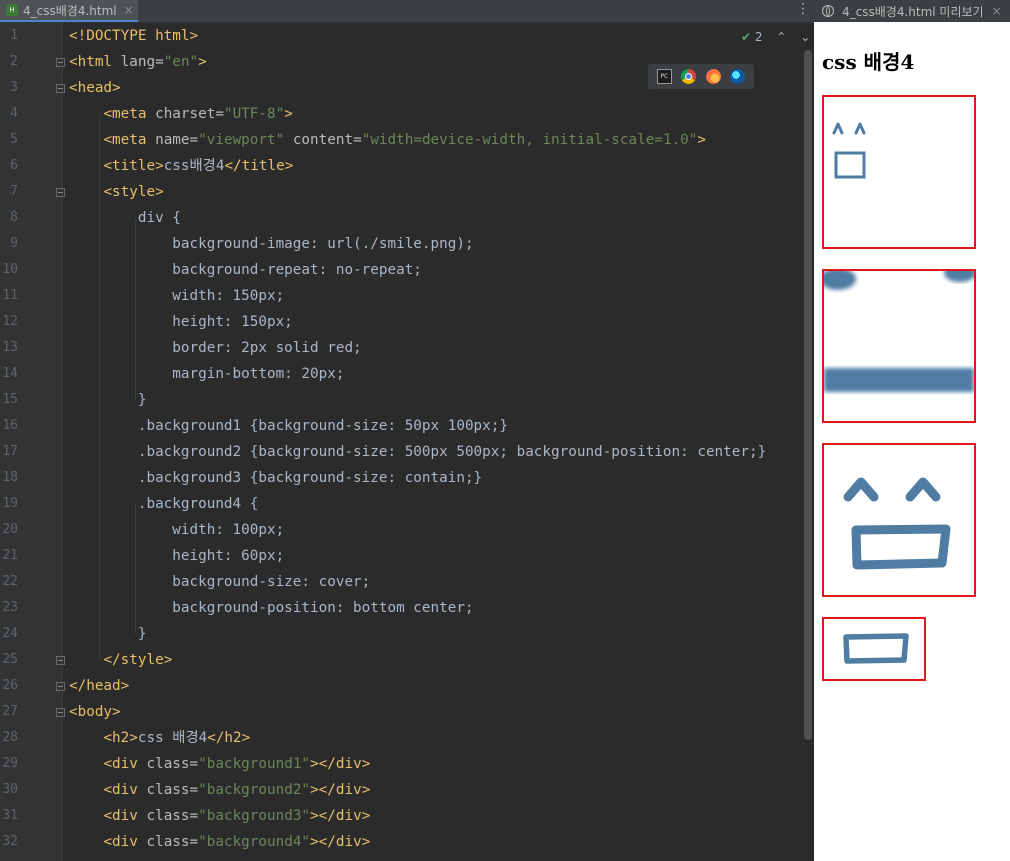 This screenshot has width=1010, height=861. What do you see at coordinates (133, 192) in the screenshot?
I see `code-token: <style>` at bounding box center [133, 192].